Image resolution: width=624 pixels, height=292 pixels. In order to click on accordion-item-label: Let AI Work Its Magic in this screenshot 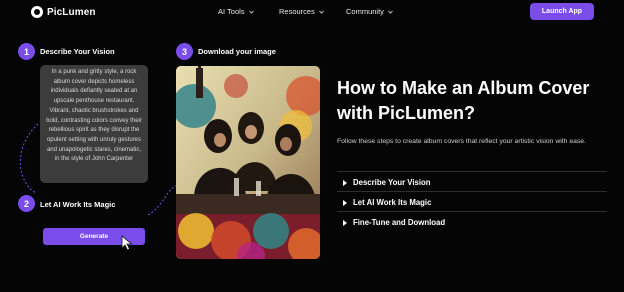, I will do `click(392, 202)`.